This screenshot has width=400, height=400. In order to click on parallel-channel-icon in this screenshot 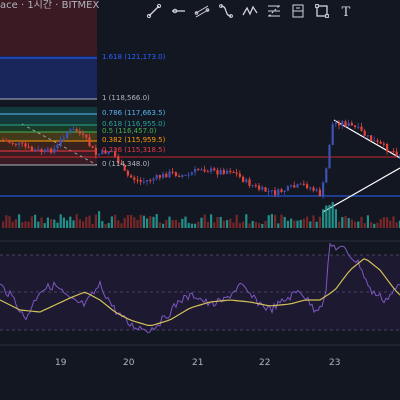, I will do `click(202, 11)`.